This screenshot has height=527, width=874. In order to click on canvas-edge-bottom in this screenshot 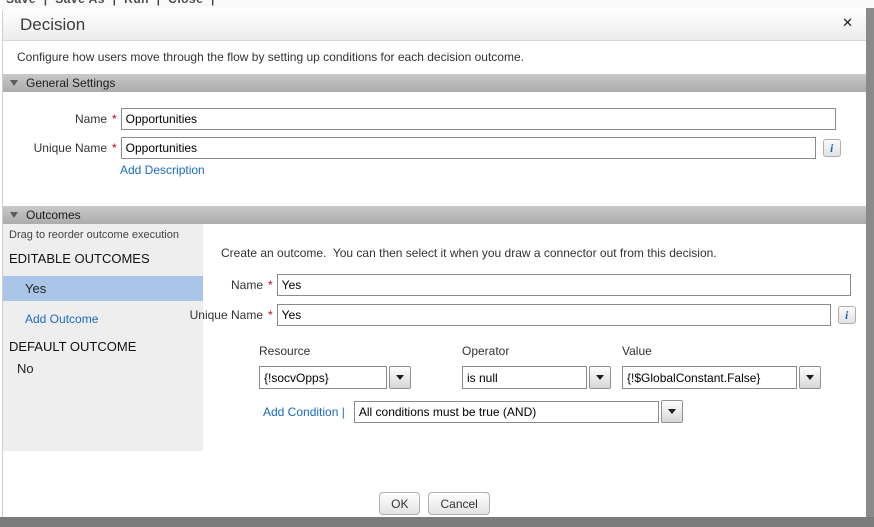, I will do `click(437, 522)`.